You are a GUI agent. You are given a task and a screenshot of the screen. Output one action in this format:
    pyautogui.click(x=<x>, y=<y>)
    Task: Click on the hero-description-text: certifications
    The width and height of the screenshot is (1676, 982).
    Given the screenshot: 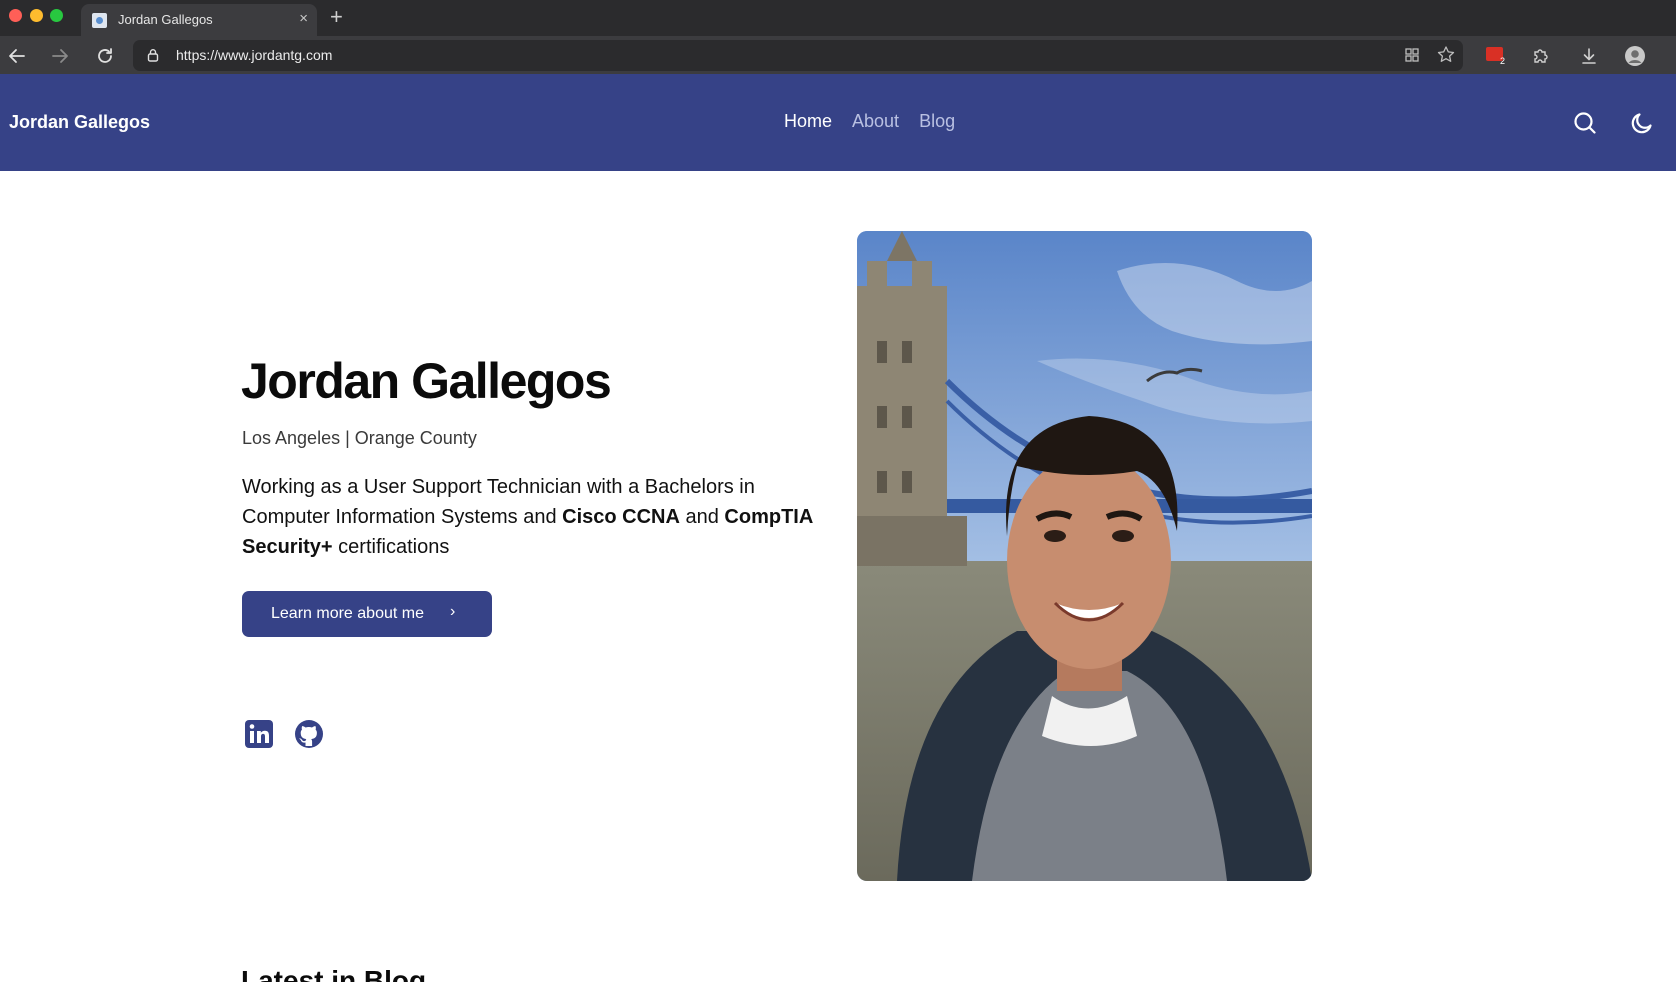 What is the action you would take?
    pyautogui.click(x=391, y=547)
    